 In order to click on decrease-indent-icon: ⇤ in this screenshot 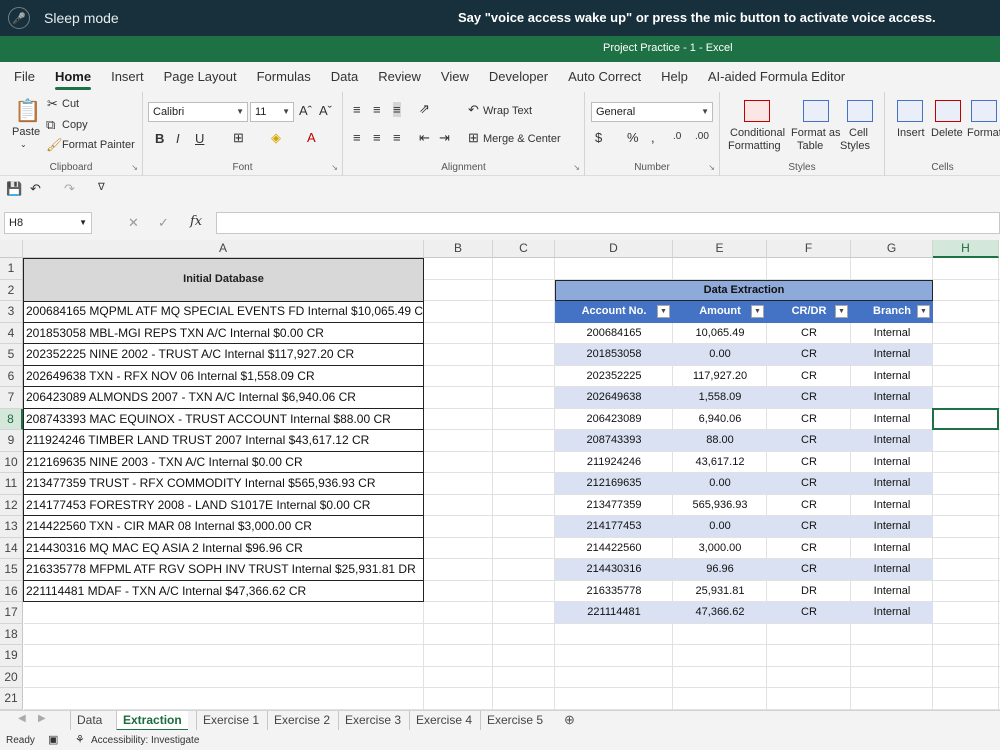, I will do `click(424, 138)`.